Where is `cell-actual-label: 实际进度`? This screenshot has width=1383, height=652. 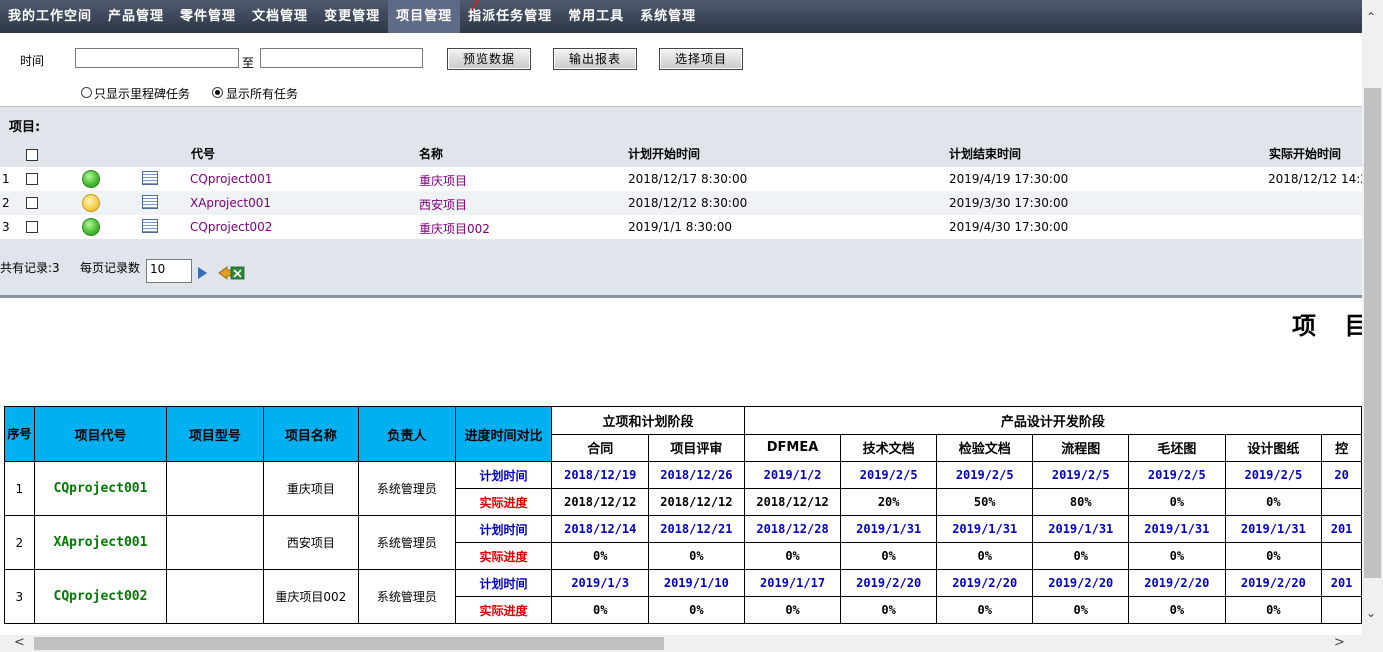
cell-actual-label: 实际进度 is located at coordinates (503, 610).